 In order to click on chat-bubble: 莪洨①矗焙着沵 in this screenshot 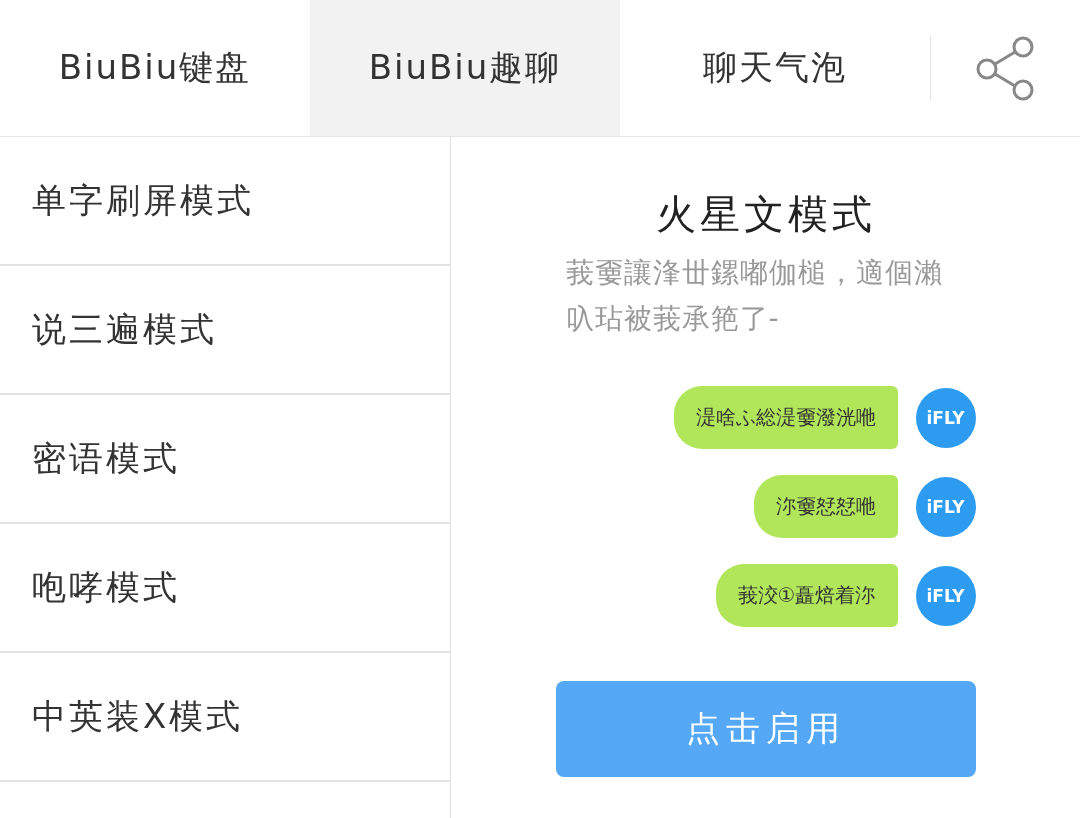, I will do `click(806, 595)`.